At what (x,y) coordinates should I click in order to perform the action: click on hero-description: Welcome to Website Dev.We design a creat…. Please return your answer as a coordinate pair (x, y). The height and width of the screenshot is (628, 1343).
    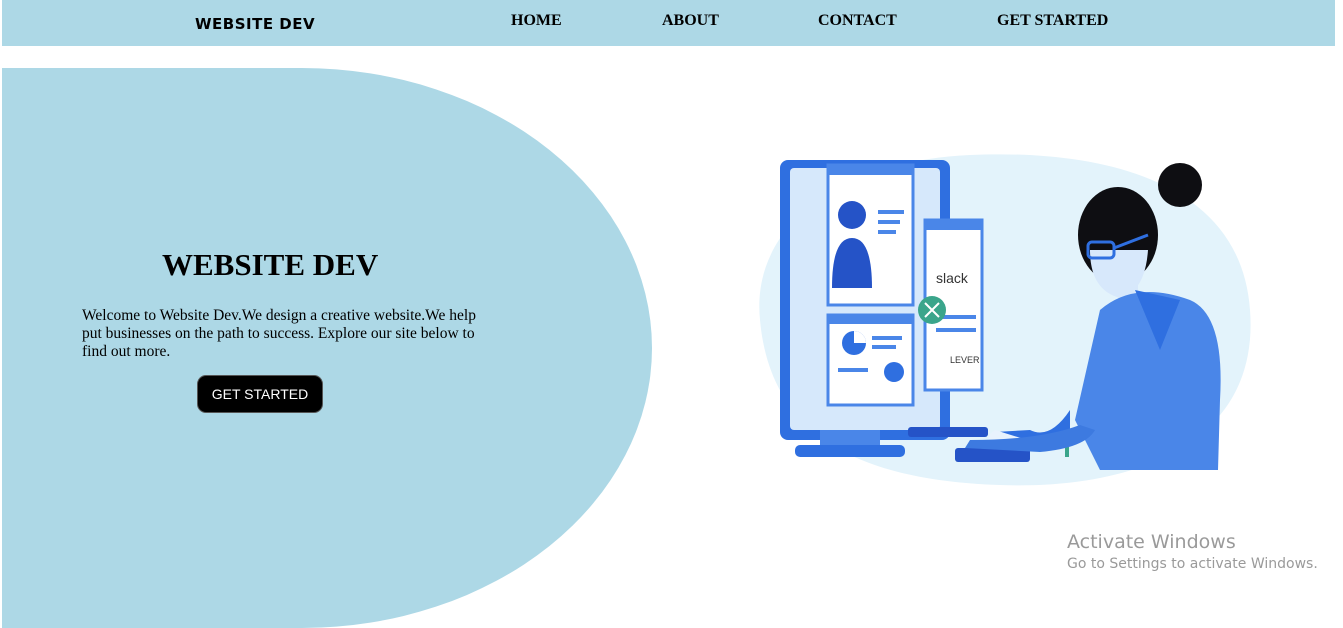
    Looking at the image, I should click on (279, 333).